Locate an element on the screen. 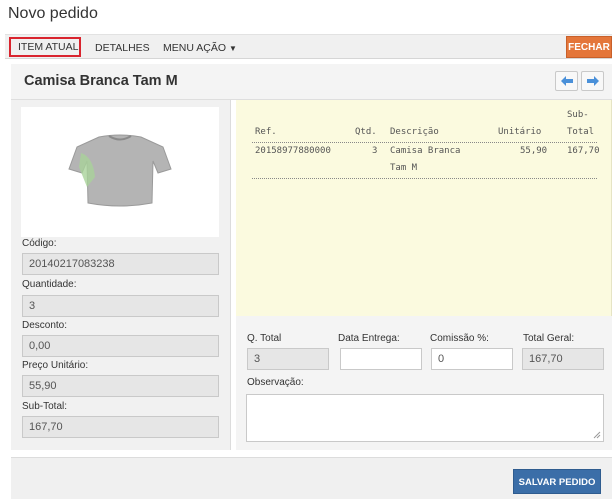 The image size is (612, 499). total-geral-field: 167,70 is located at coordinates (563, 359).